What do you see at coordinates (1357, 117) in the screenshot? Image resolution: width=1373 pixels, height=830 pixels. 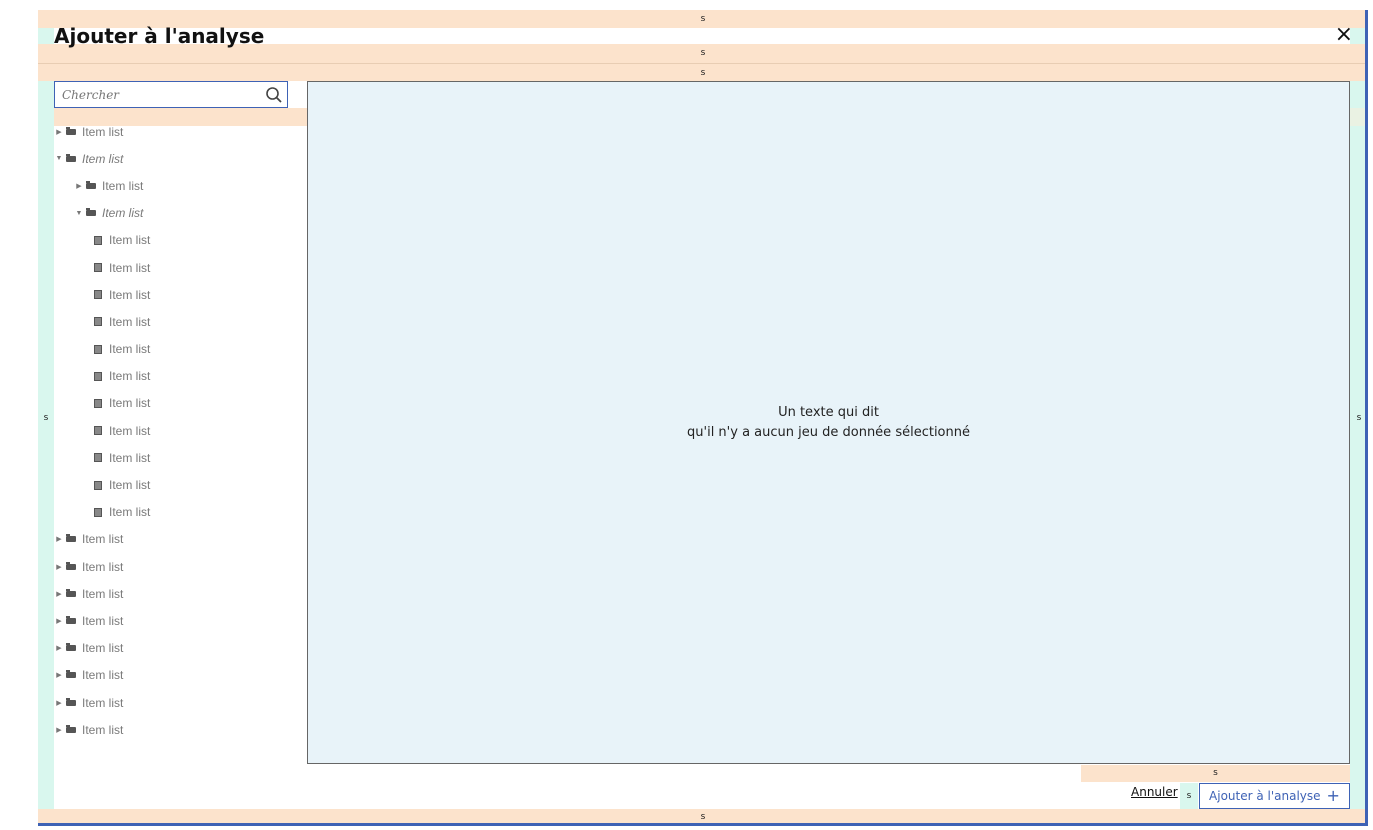 I see `spacing-preview-side` at bounding box center [1357, 117].